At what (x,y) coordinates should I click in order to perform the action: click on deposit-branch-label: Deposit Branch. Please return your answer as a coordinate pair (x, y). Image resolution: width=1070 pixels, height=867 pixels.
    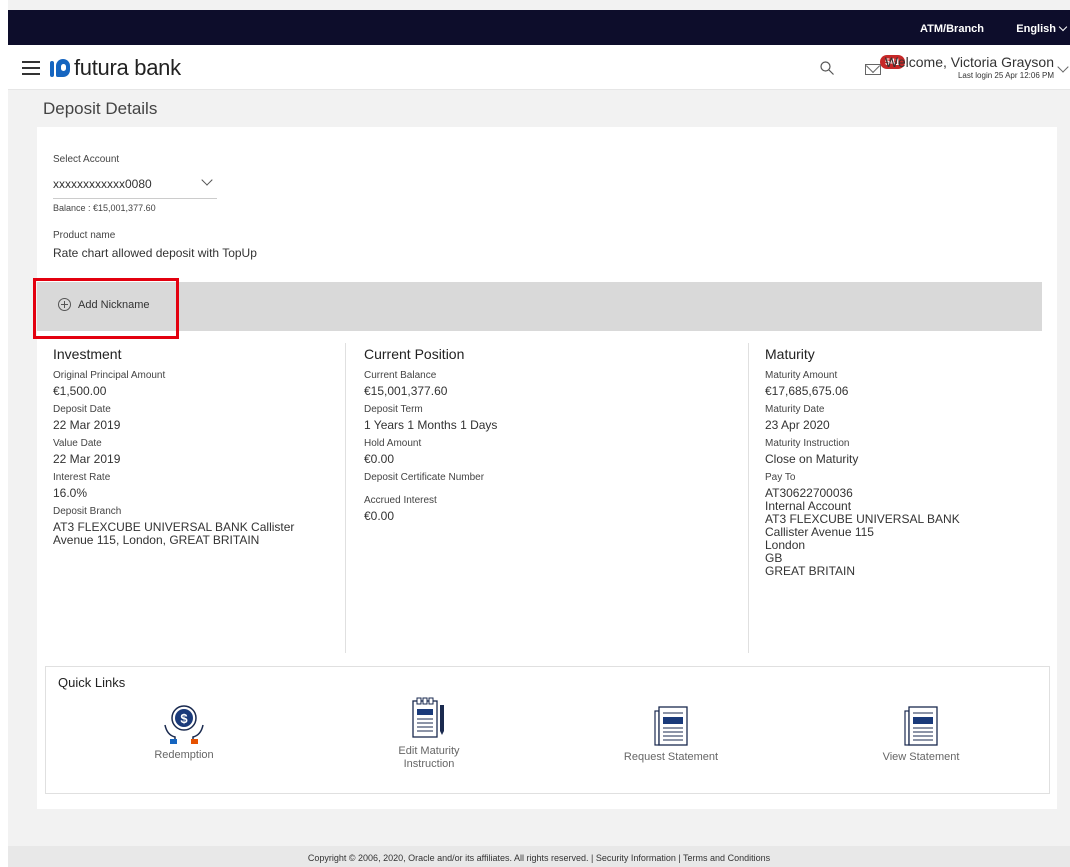
    Looking at the image, I should click on (87, 511).